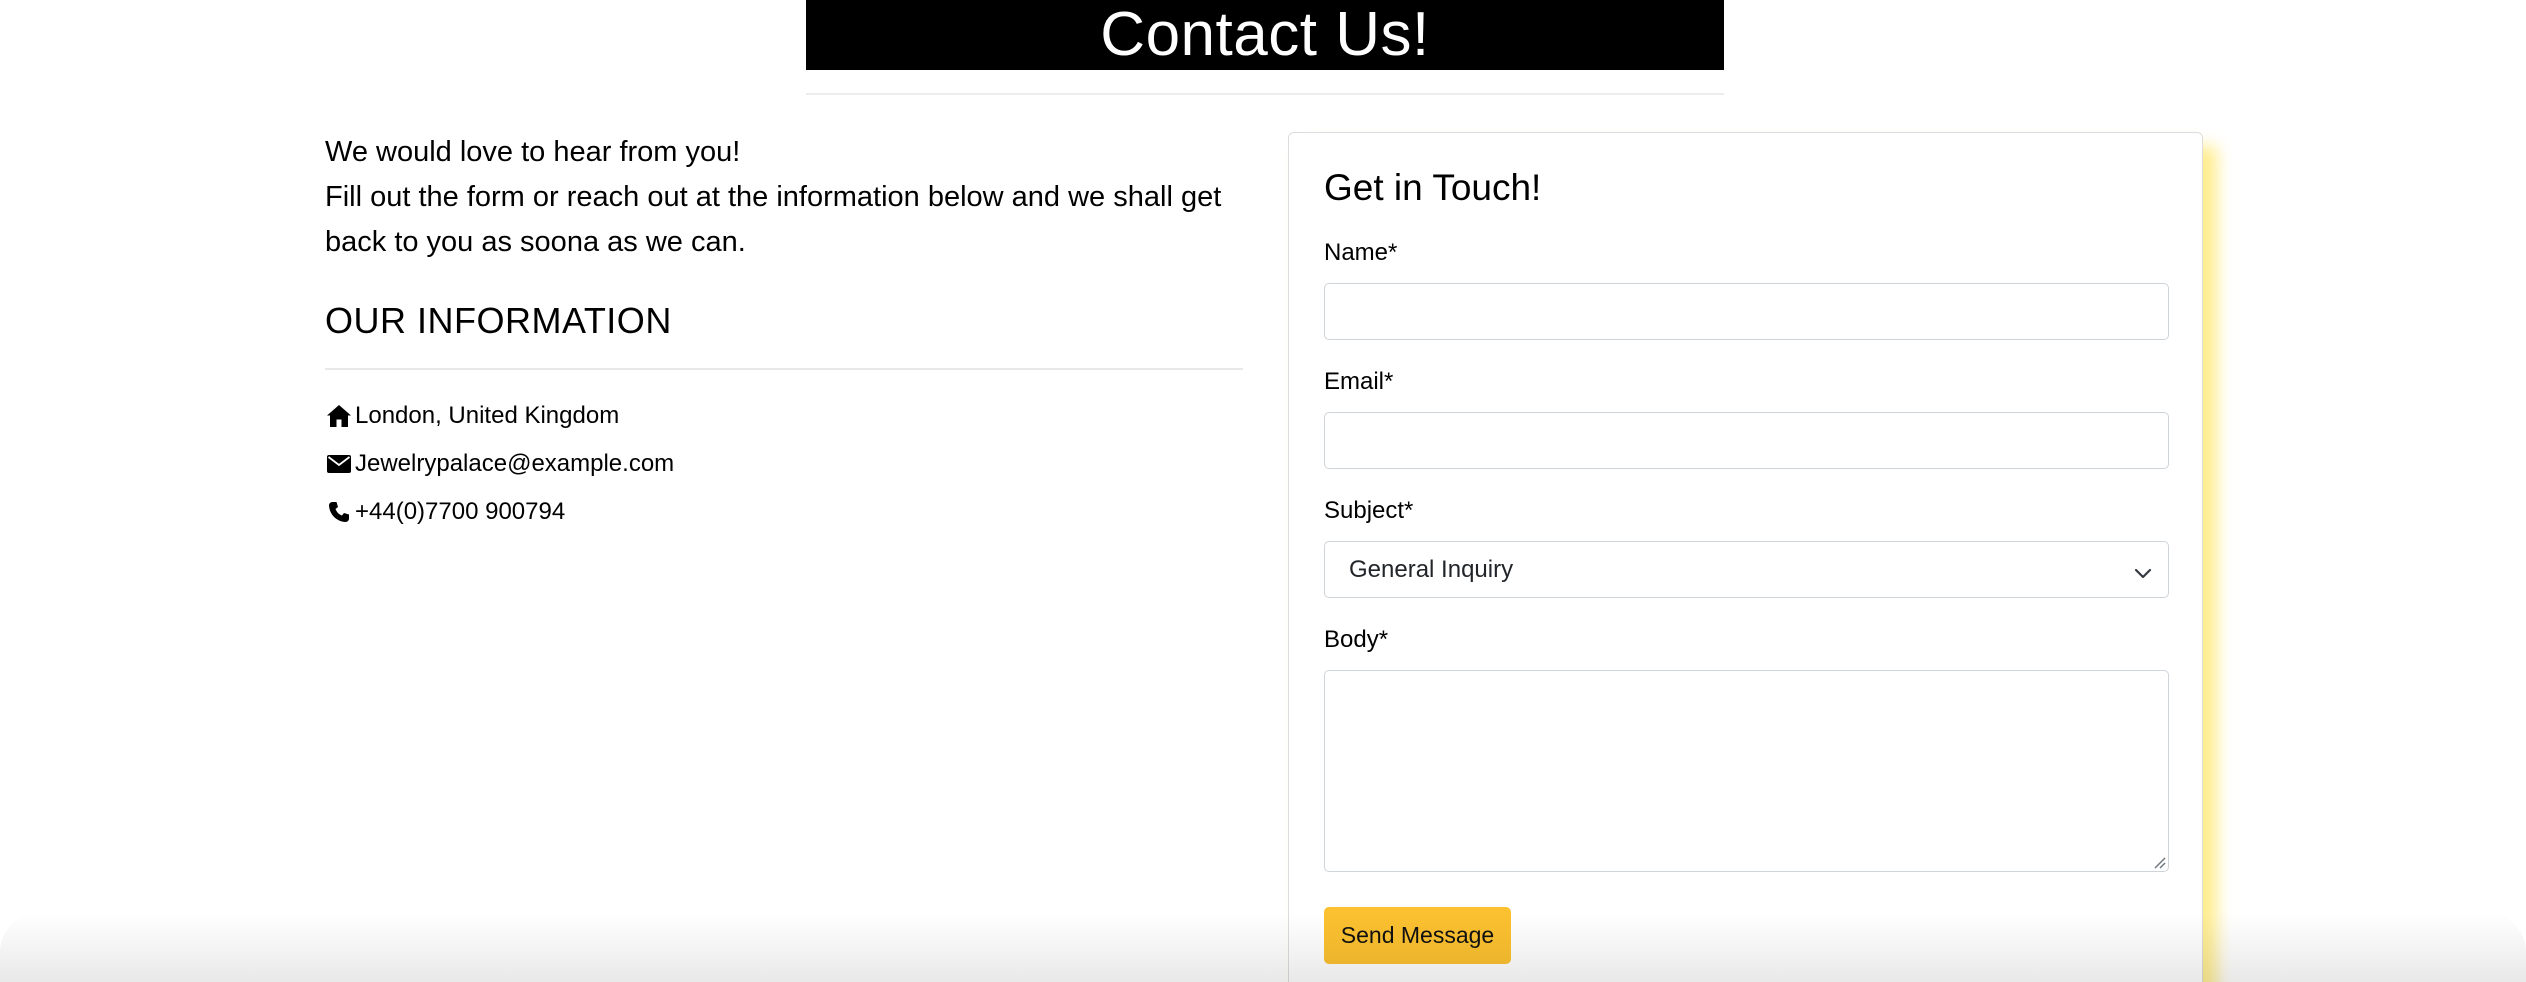  Describe the element at coordinates (1746, 440) in the screenshot. I see `email-input` at that location.